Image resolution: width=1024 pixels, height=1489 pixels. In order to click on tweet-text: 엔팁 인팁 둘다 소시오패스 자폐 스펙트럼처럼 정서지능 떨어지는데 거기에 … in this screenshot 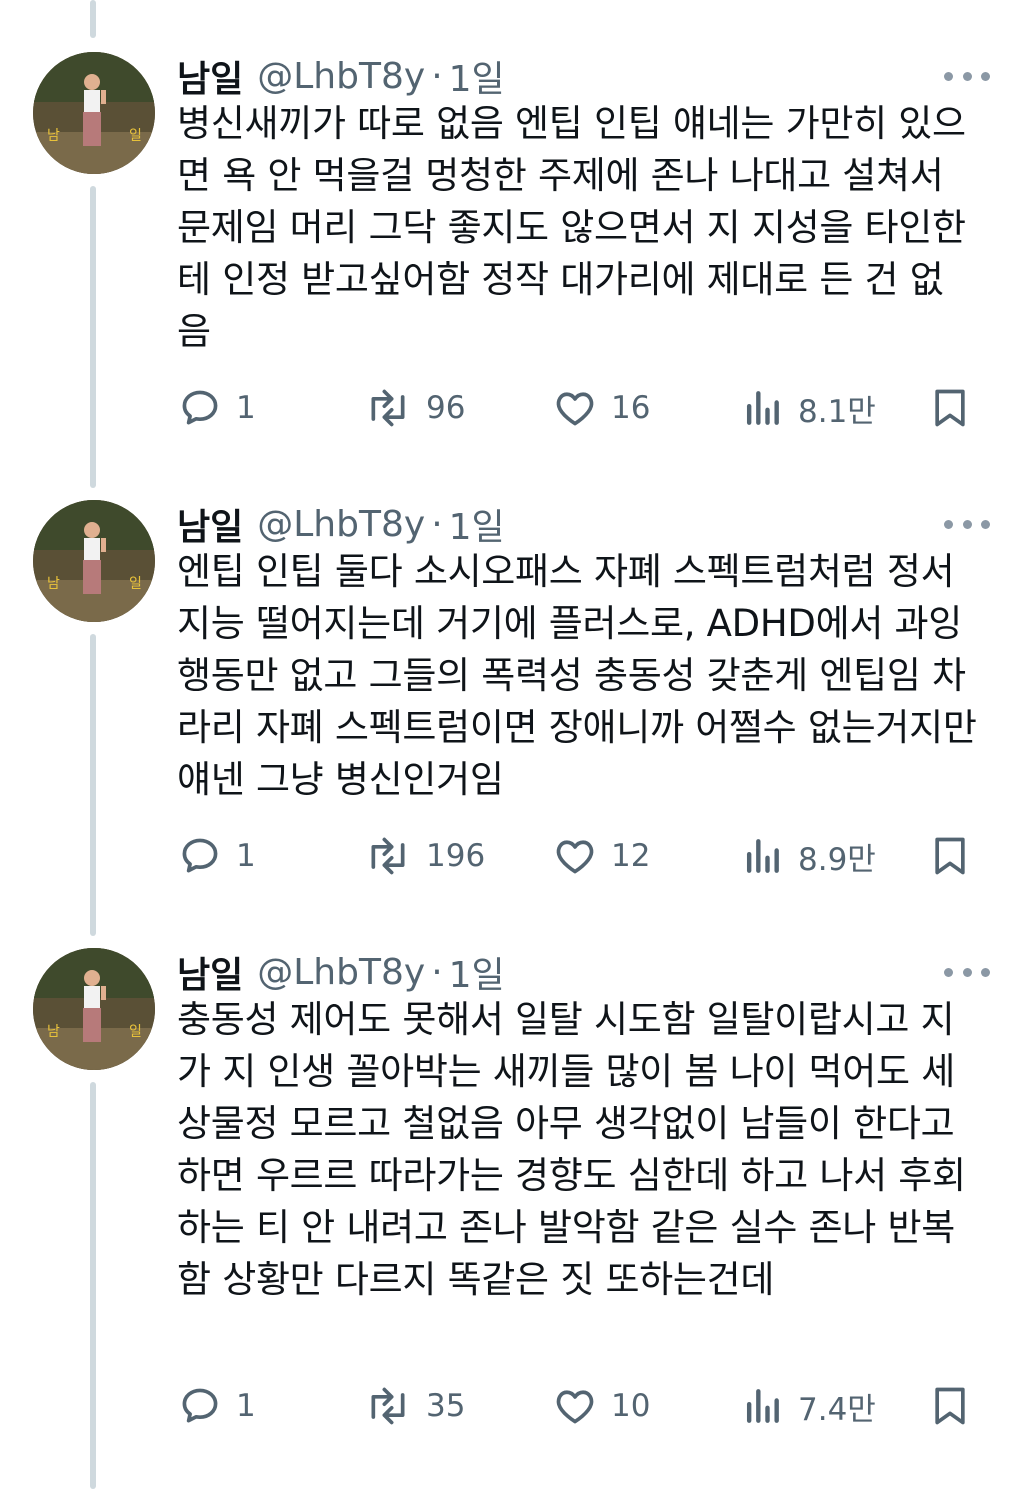, I will do `click(577, 675)`.